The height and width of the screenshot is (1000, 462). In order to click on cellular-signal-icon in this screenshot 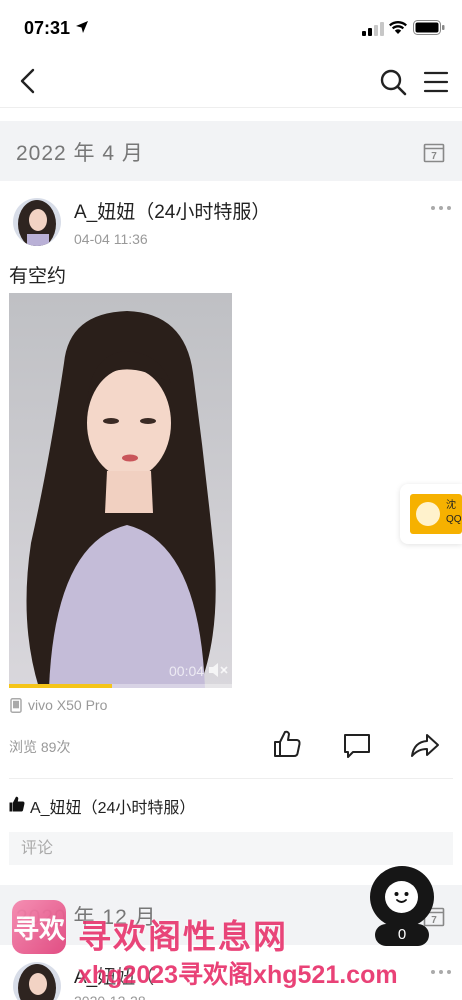, I will do `click(373, 29)`.